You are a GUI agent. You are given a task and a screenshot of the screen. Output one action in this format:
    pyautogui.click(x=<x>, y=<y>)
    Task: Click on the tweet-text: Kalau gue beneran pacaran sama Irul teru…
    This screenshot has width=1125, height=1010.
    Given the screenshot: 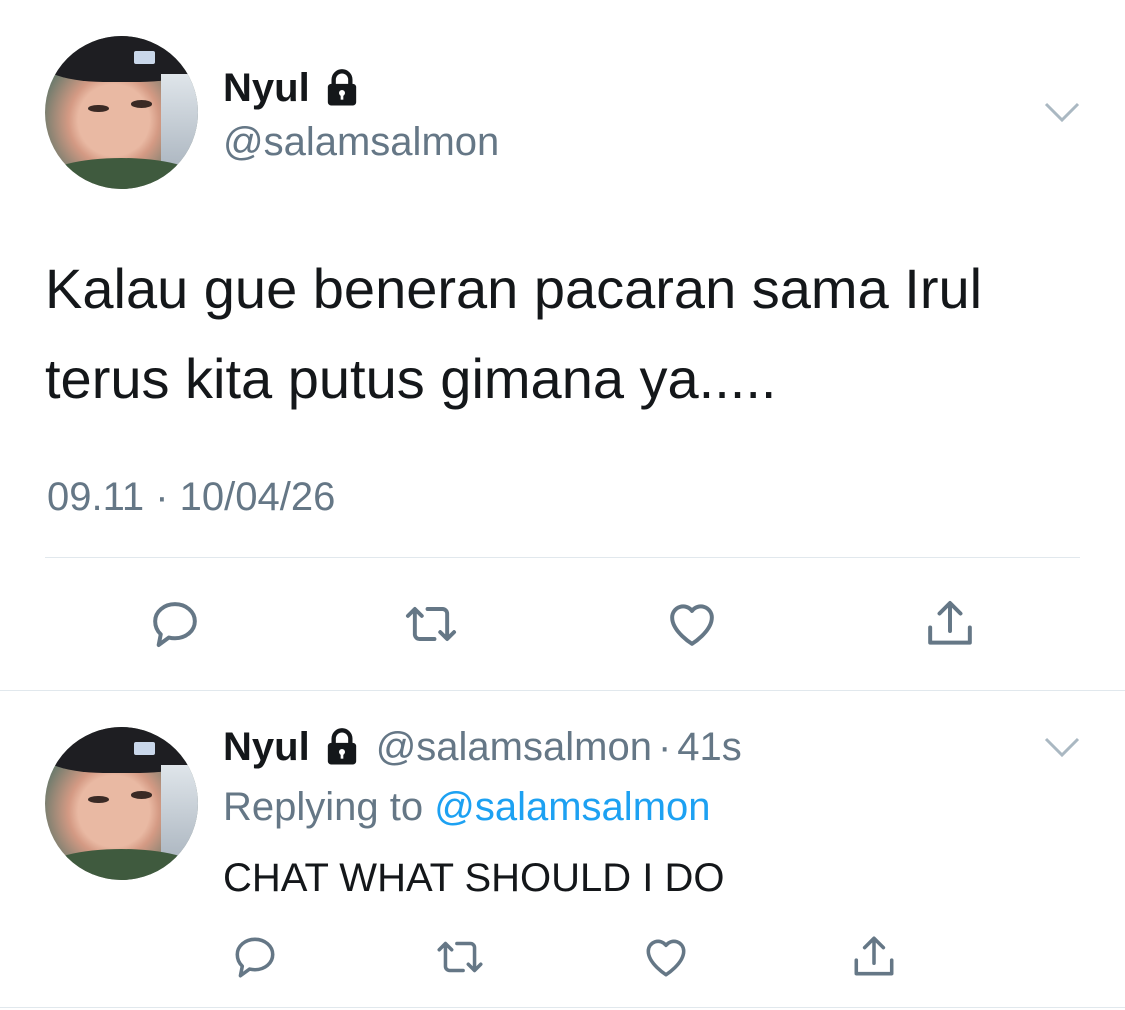 What is the action you would take?
    pyautogui.click(x=513, y=334)
    